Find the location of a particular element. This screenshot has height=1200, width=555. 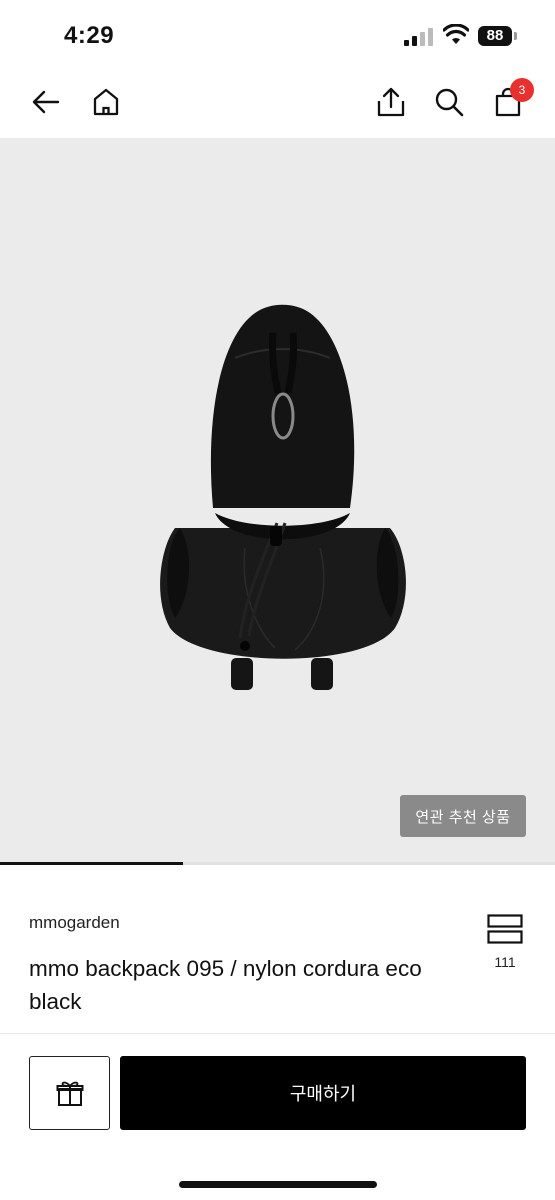

backpack-product-image is located at coordinates (283, 497).